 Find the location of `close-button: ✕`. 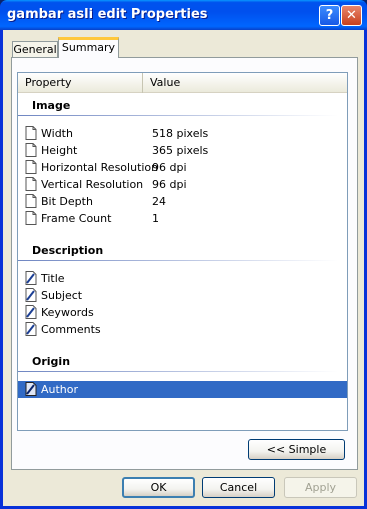

close-button: ✕ is located at coordinates (351, 15).